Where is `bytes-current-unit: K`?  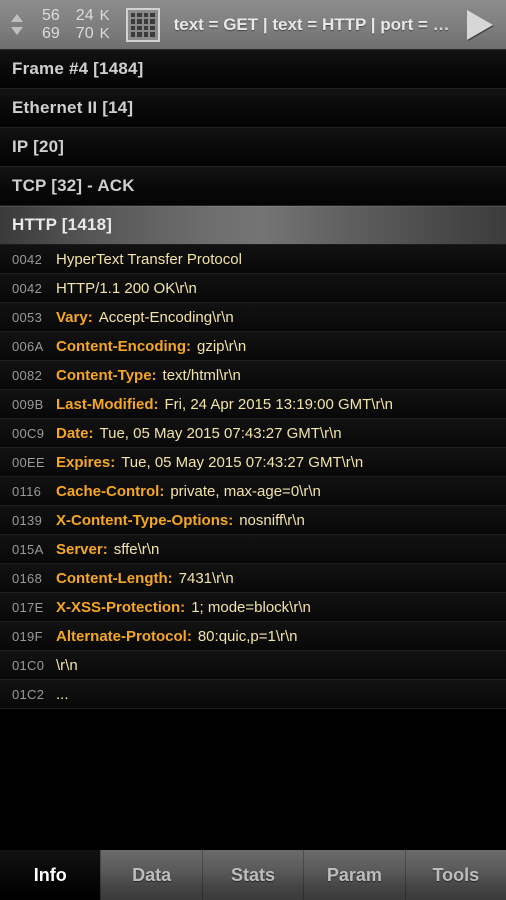
bytes-current-unit: K is located at coordinates (104, 15).